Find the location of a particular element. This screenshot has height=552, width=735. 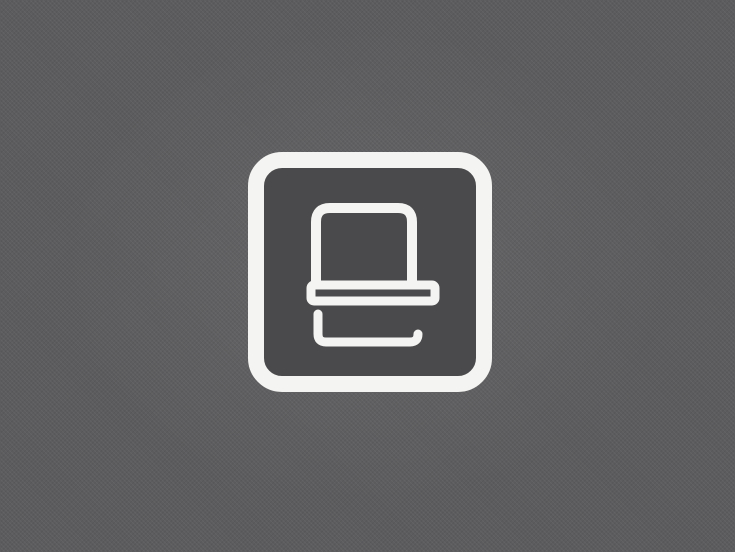

app-icon is located at coordinates (370, 272).